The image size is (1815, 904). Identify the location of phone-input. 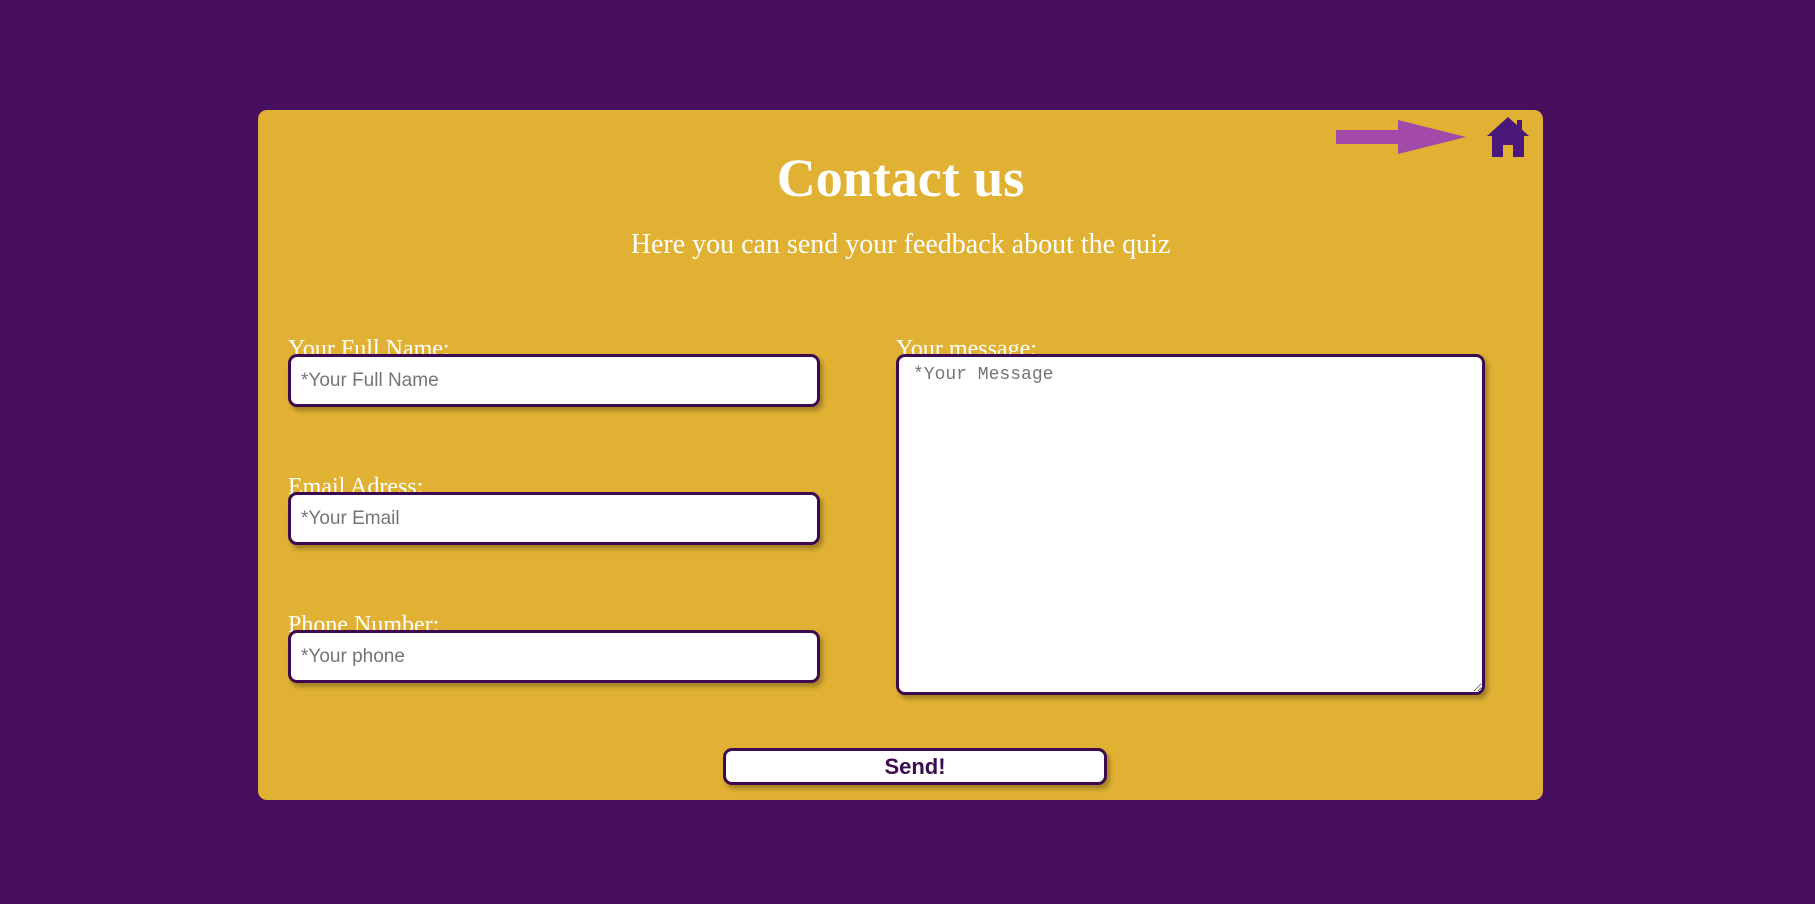
(554, 656).